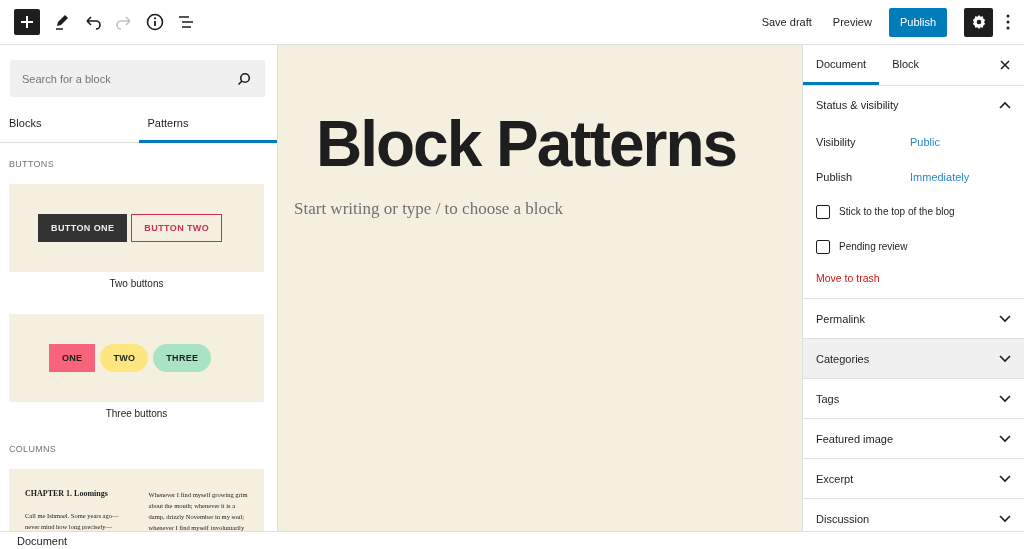 This screenshot has width=1024, height=549. What do you see at coordinates (33, 449) in the screenshot?
I see `category-heading: COLUMNS` at bounding box center [33, 449].